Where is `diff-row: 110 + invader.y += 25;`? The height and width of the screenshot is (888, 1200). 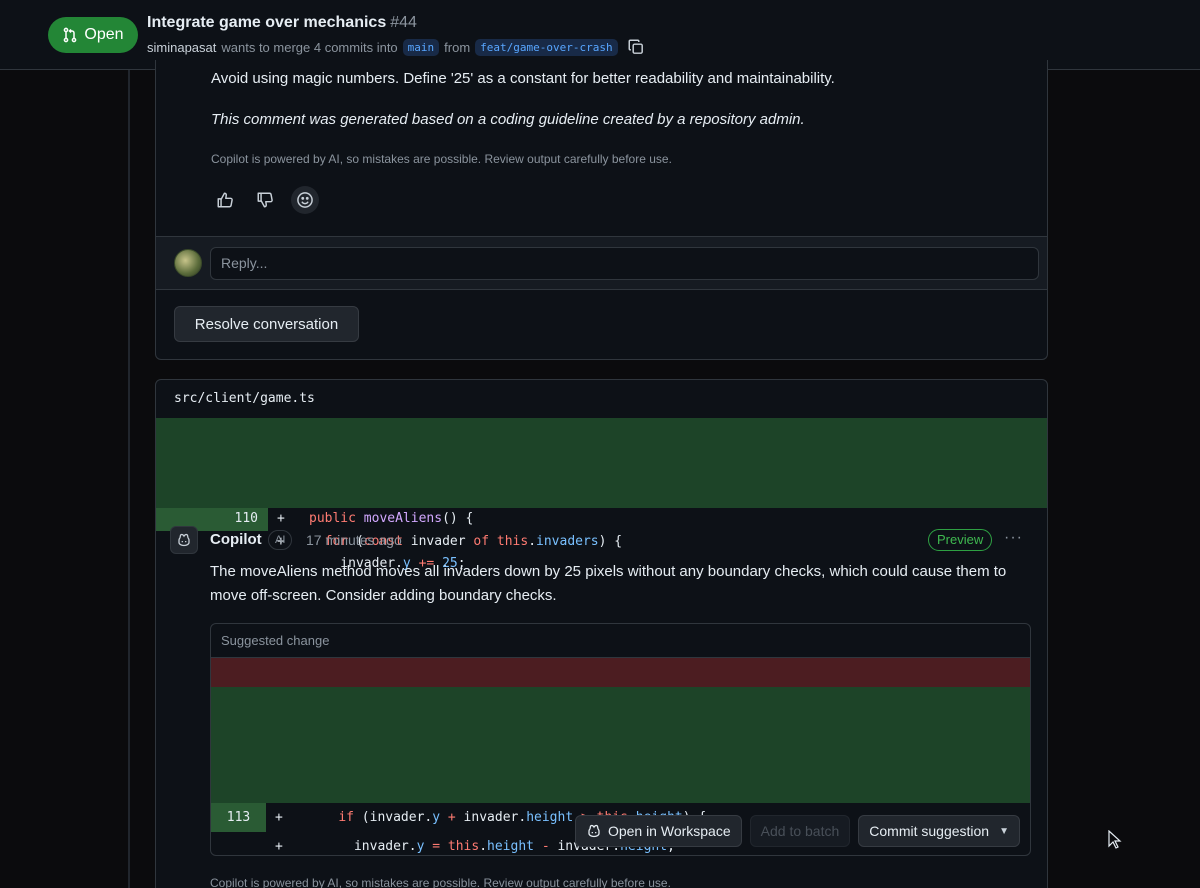 diff-row: 110 + invader.y += 25; is located at coordinates (601, 528).